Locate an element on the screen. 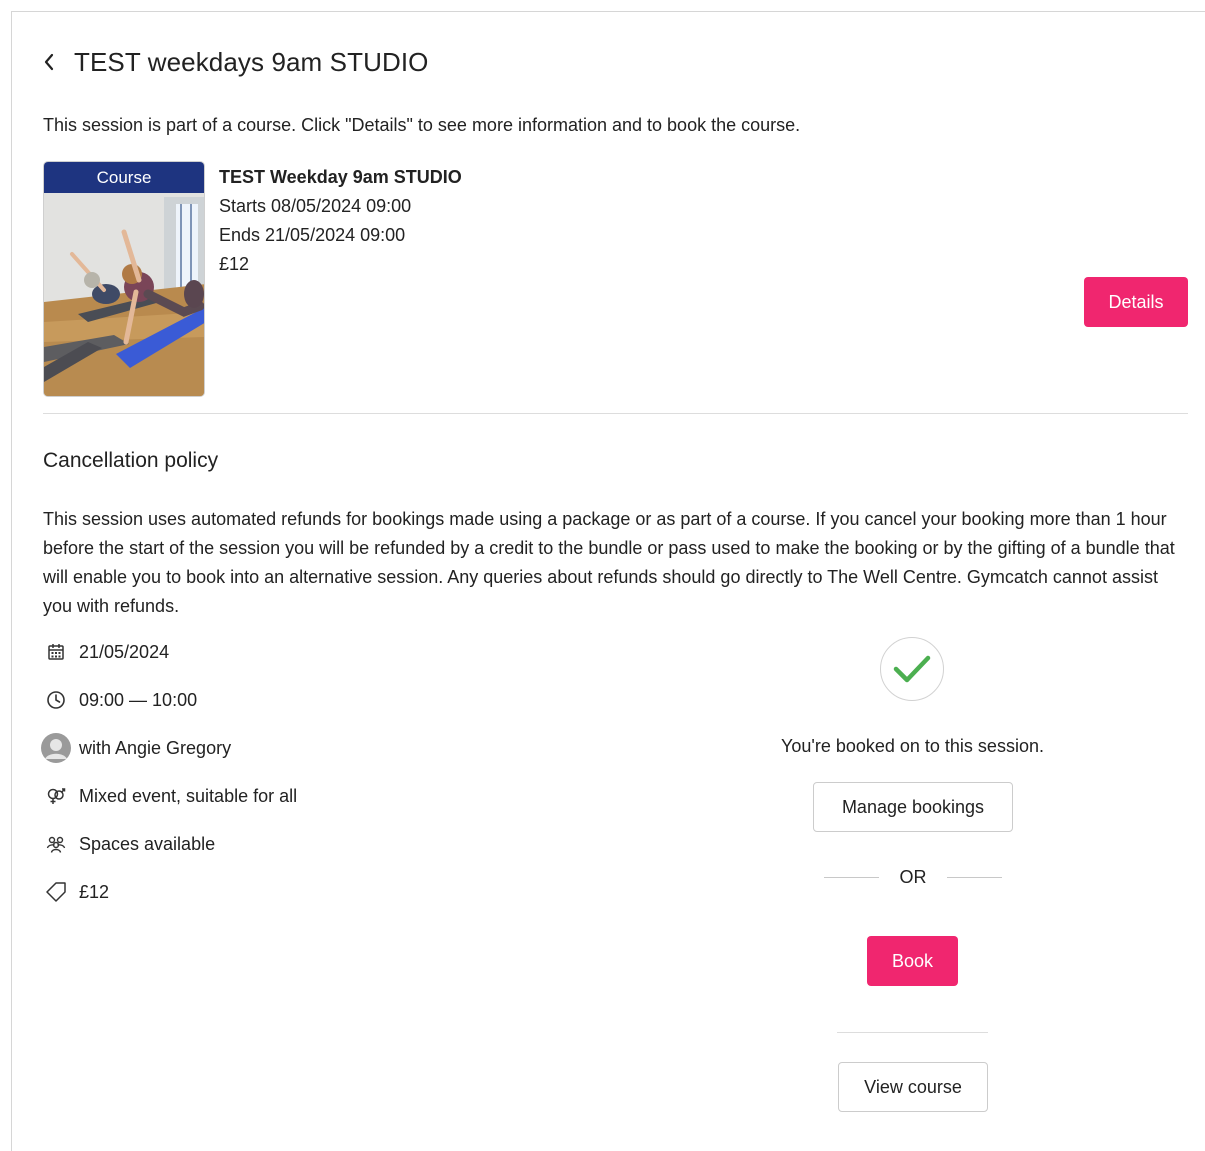  manage-bookings-button: Manage bookings is located at coordinates (913, 807).